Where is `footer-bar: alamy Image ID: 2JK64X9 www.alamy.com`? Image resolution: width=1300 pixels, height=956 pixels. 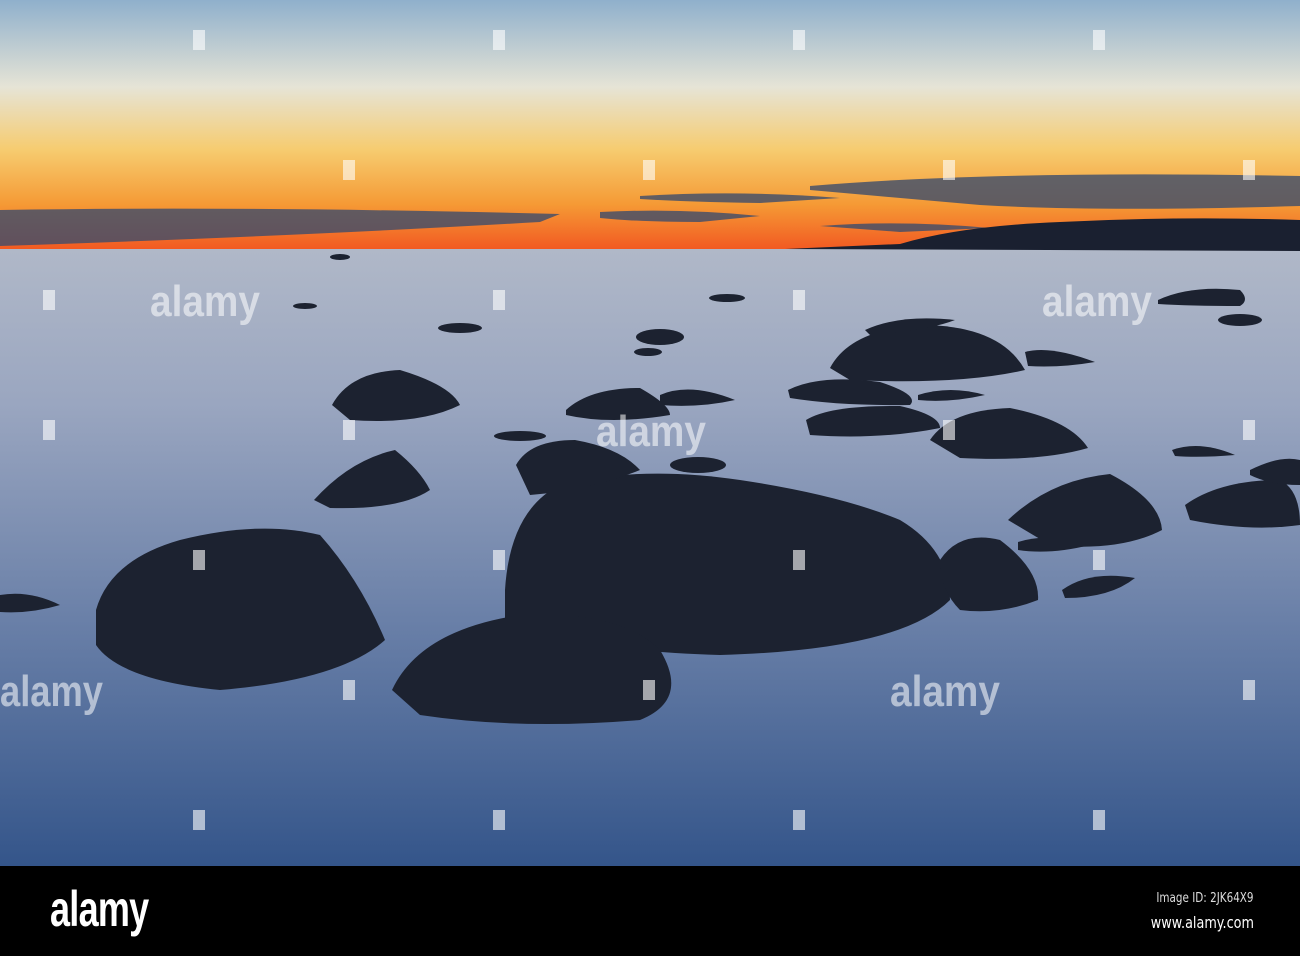
footer-bar: alamy Image ID: 2JK64X9 www.alamy.com is located at coordinates (650, 911).